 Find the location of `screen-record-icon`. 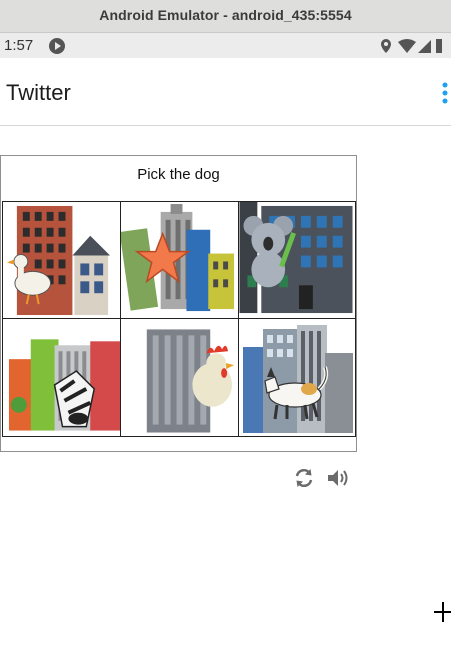

screen-record-icon is located at coordinates (57, 48).